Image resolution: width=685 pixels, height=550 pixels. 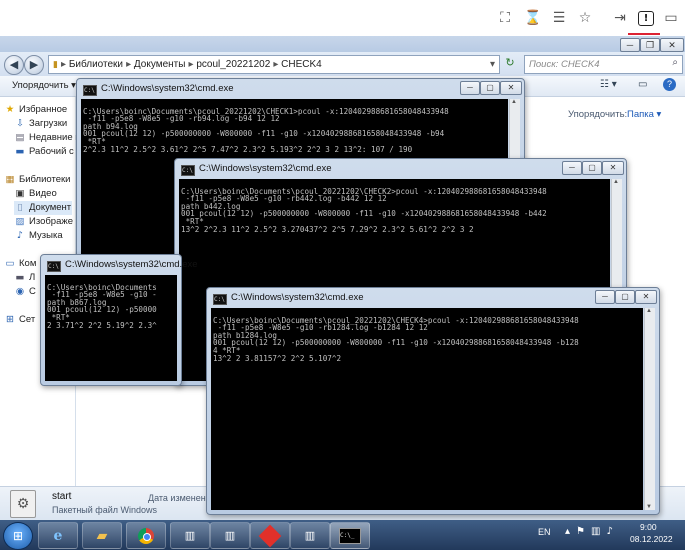 I want to click on nav-downloads: ⇩ Загрузки, so click(x=40, y=124).